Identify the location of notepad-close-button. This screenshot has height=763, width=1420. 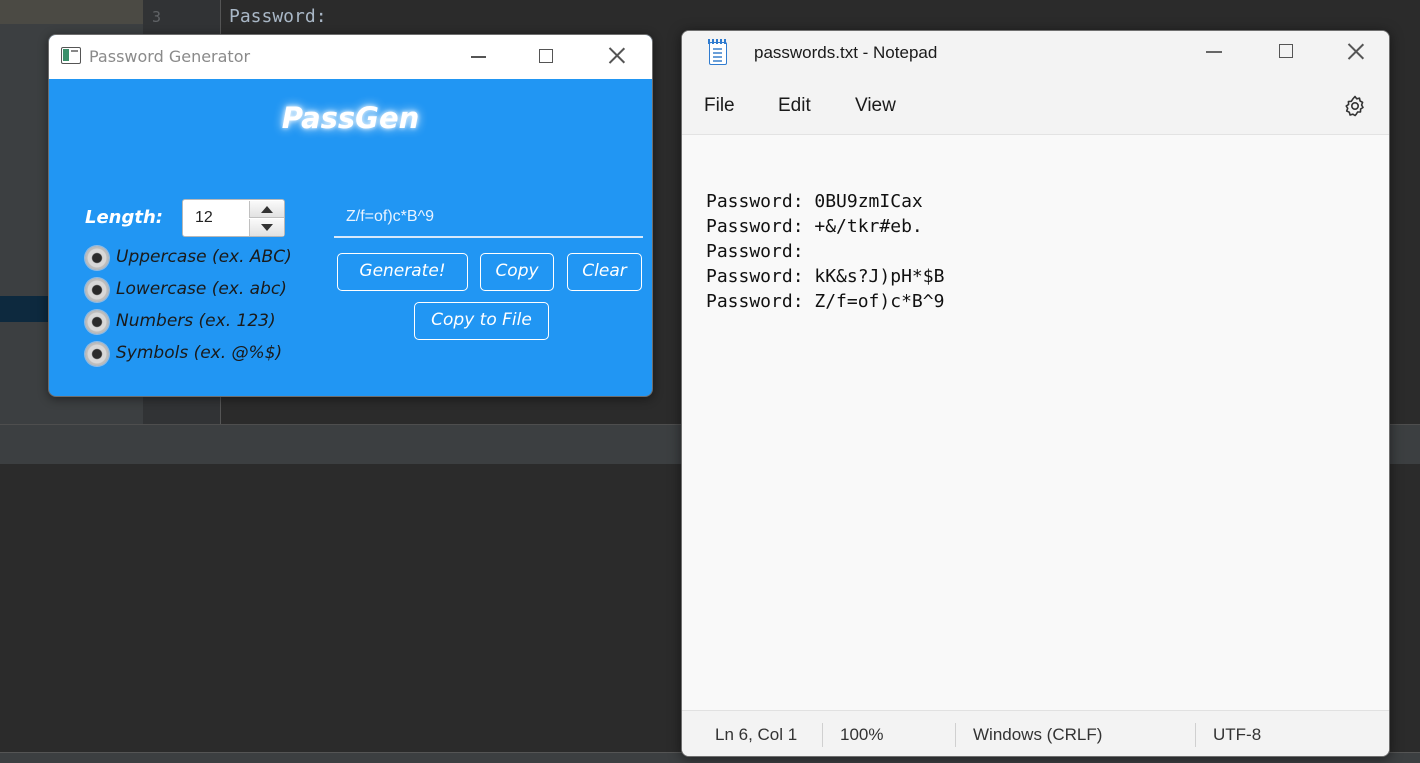
(1354, 54).